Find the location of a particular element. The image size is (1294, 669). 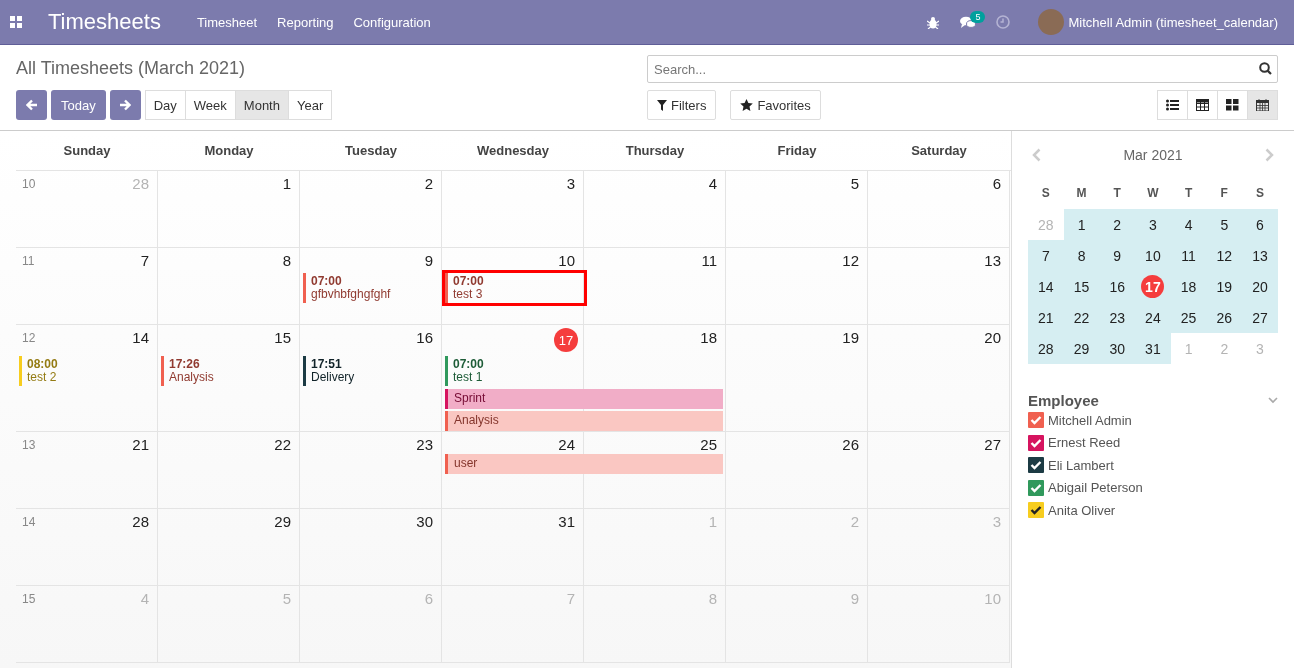

calendar-event: 08:00 test 2 is located at coordinates (87, 371).